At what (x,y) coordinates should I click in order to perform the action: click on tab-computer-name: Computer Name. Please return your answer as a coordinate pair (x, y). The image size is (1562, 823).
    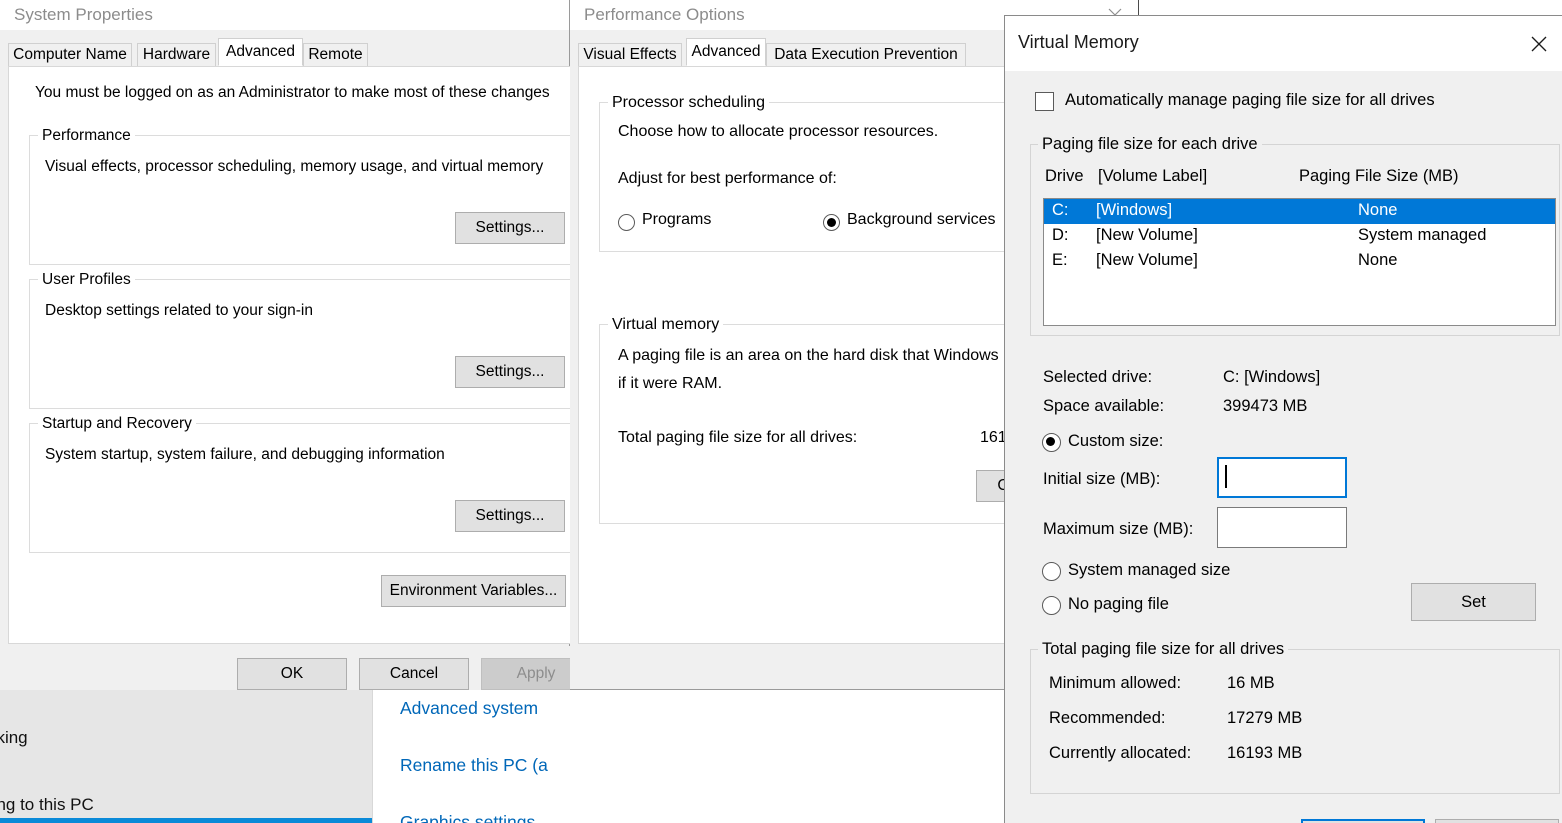
    Looking at the image, I should click on (70, 54).